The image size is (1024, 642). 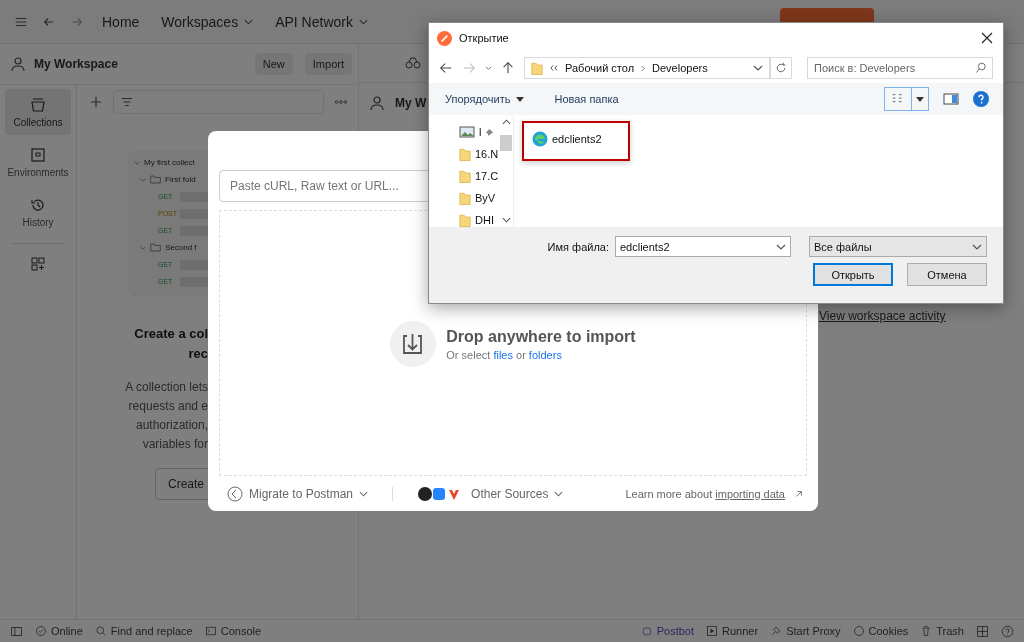 I want to click on workspace-button: Import, so click(x=328, y=64).